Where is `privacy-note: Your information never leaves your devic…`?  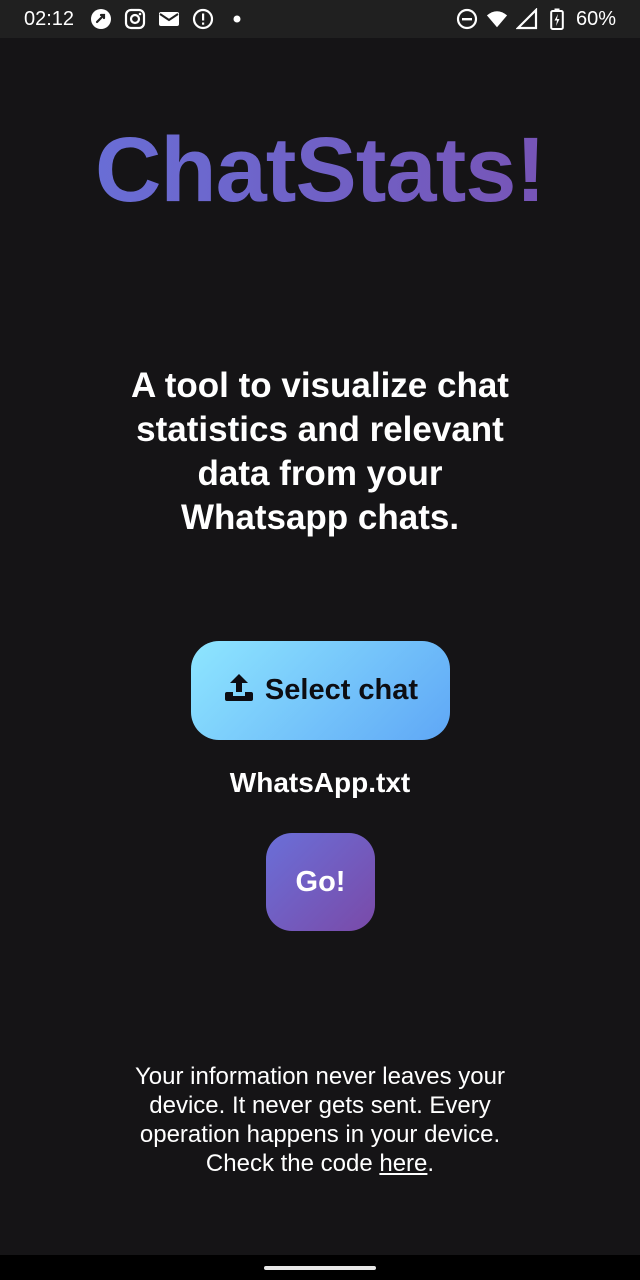 privacy-note: Your information never leaves your devic… is located at coordinates (320, 1120).